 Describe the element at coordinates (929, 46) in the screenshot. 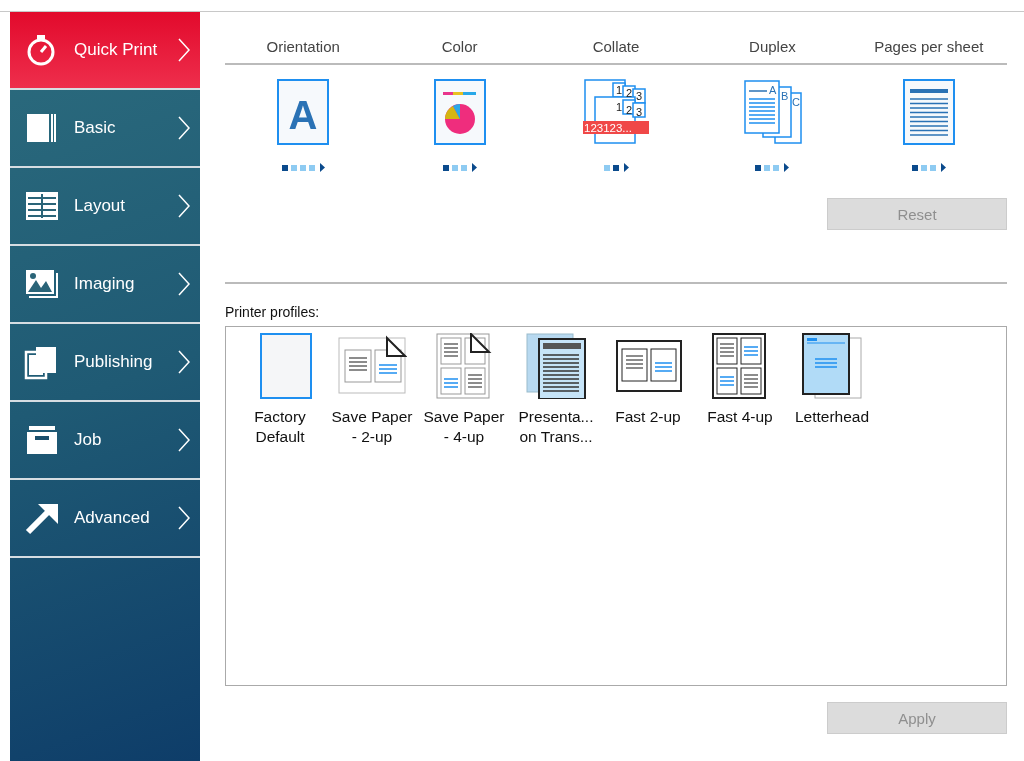

I see `setting-heading: Pages per sheet` at that location.